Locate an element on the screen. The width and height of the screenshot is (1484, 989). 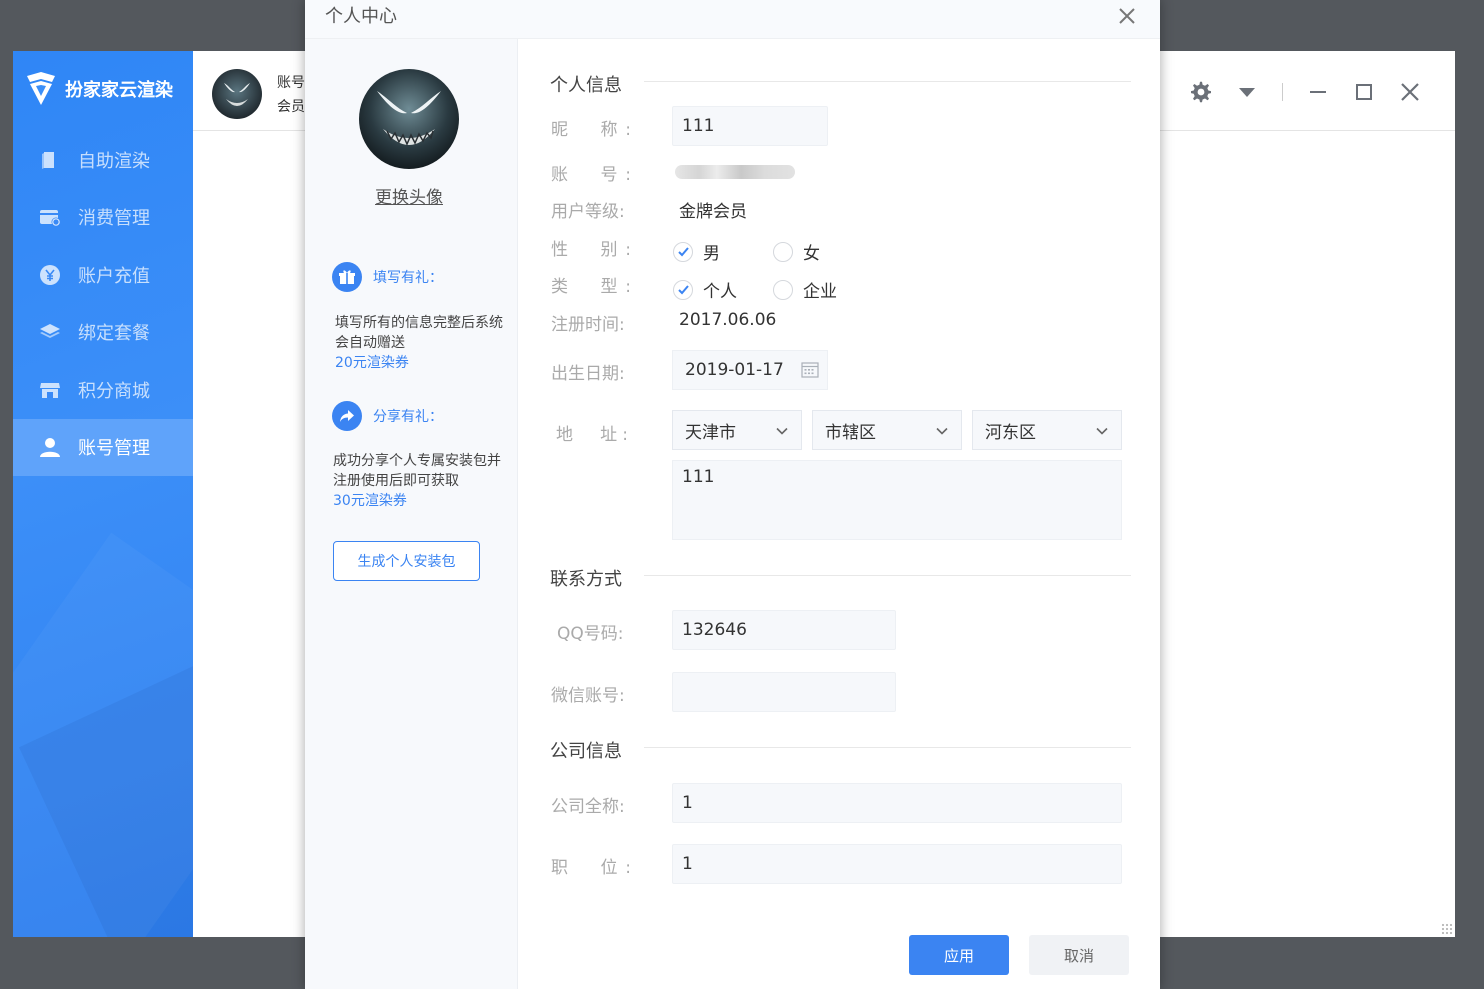
share-icon is located at coordinates (347, 416).